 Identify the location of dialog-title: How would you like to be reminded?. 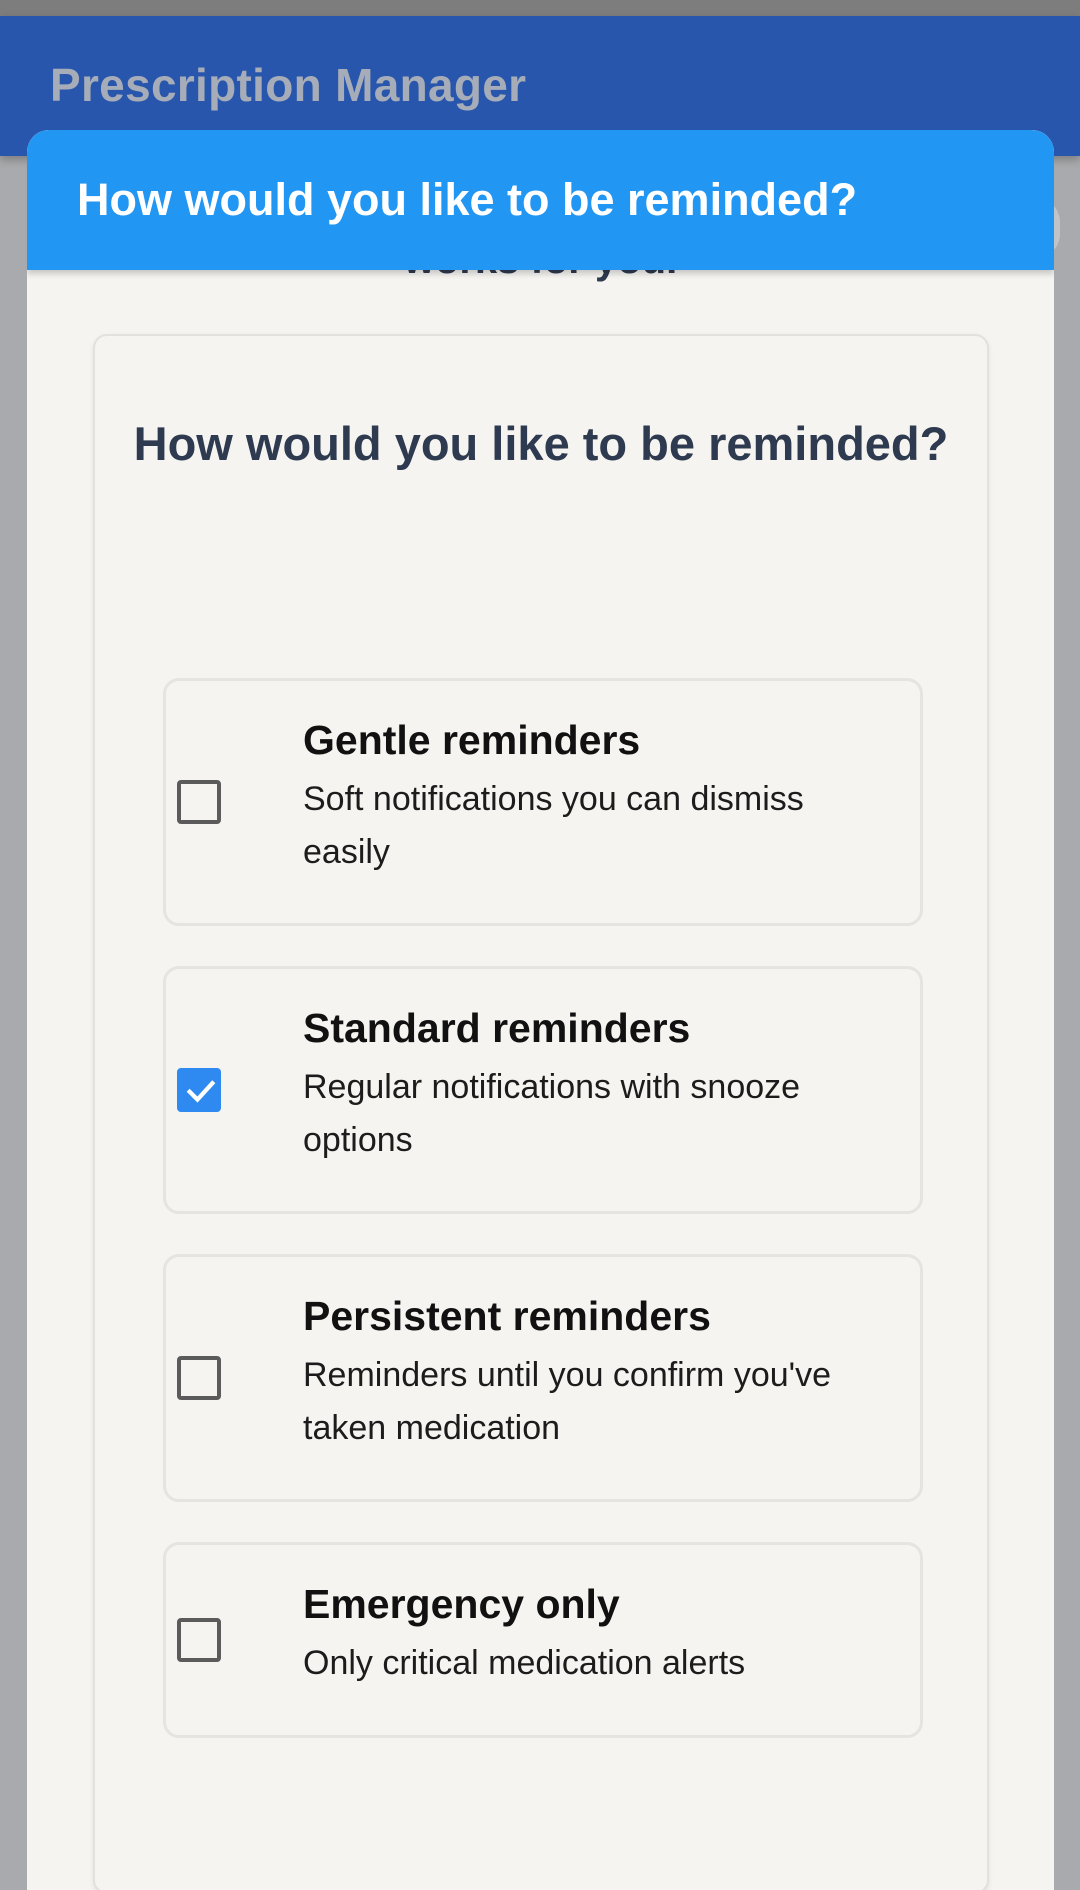
(467, 199).